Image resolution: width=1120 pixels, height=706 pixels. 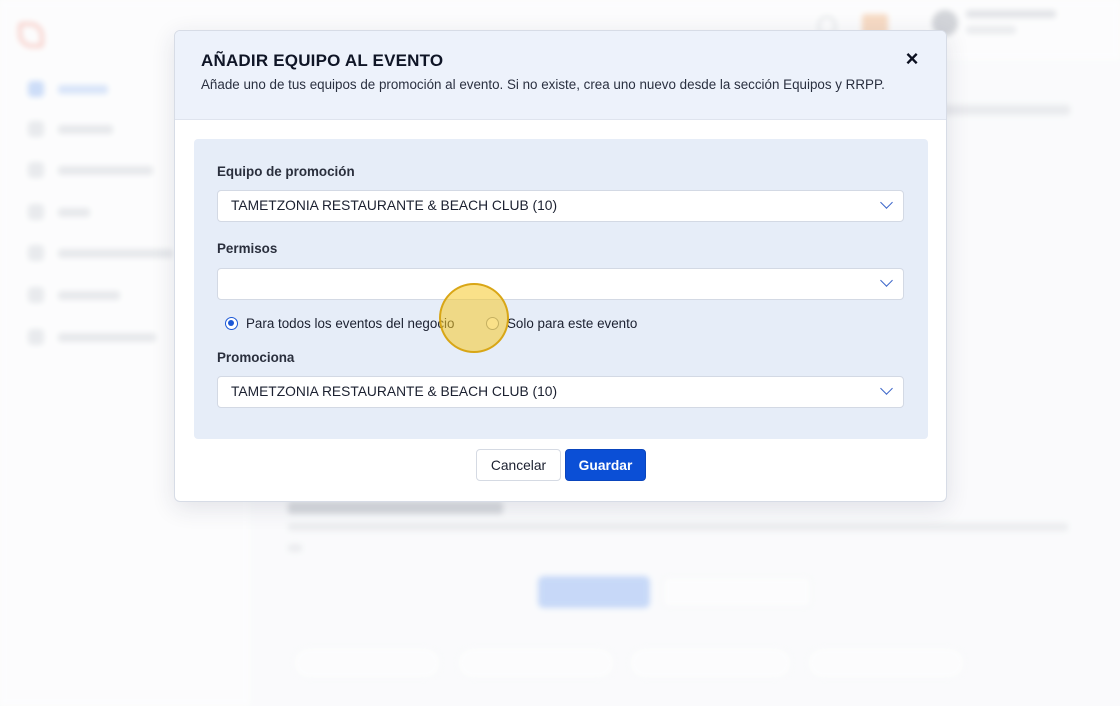 What do you see at coordinates (572, 323) in the screenshot?
I see `radio-this-event-label: Solo para este evento` at bounding box center [572, 323].